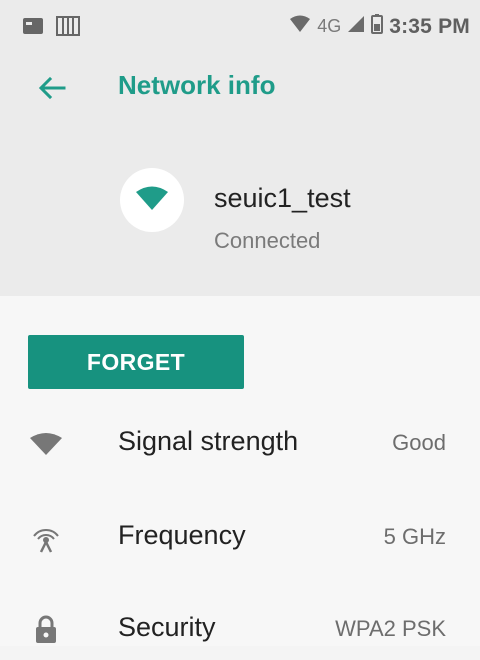 The width and height of the screenshot is (480, 660). Describe the element at coordinates (68, 28) in the screenshot. I see `storage-notification-icon` at that location.